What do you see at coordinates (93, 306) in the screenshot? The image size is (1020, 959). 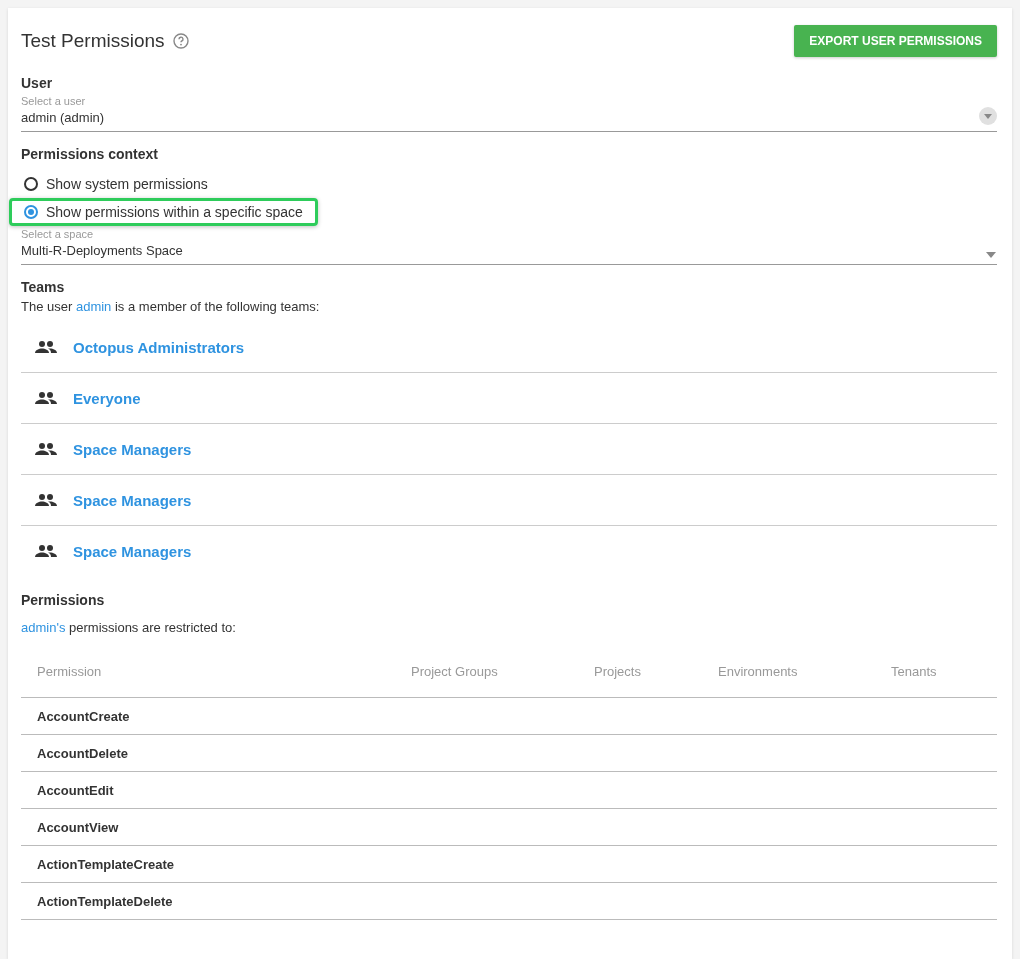 I see `user-link: admin` at bounding box center [93, 306].